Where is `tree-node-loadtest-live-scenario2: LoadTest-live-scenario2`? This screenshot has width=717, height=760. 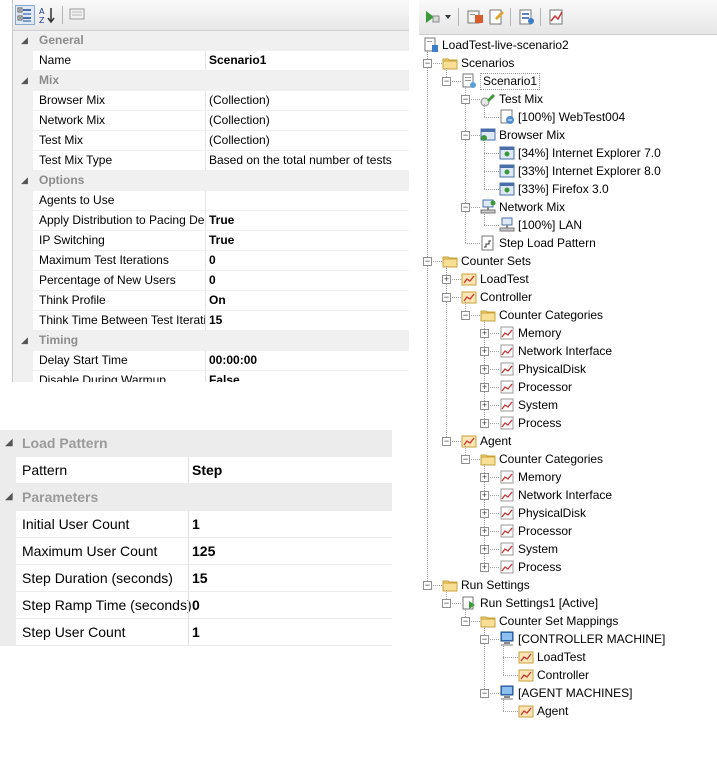 tree-node-loadtest-live-scenario2: LoadTest-live-scenario2 is located at coordinates (568, 45).